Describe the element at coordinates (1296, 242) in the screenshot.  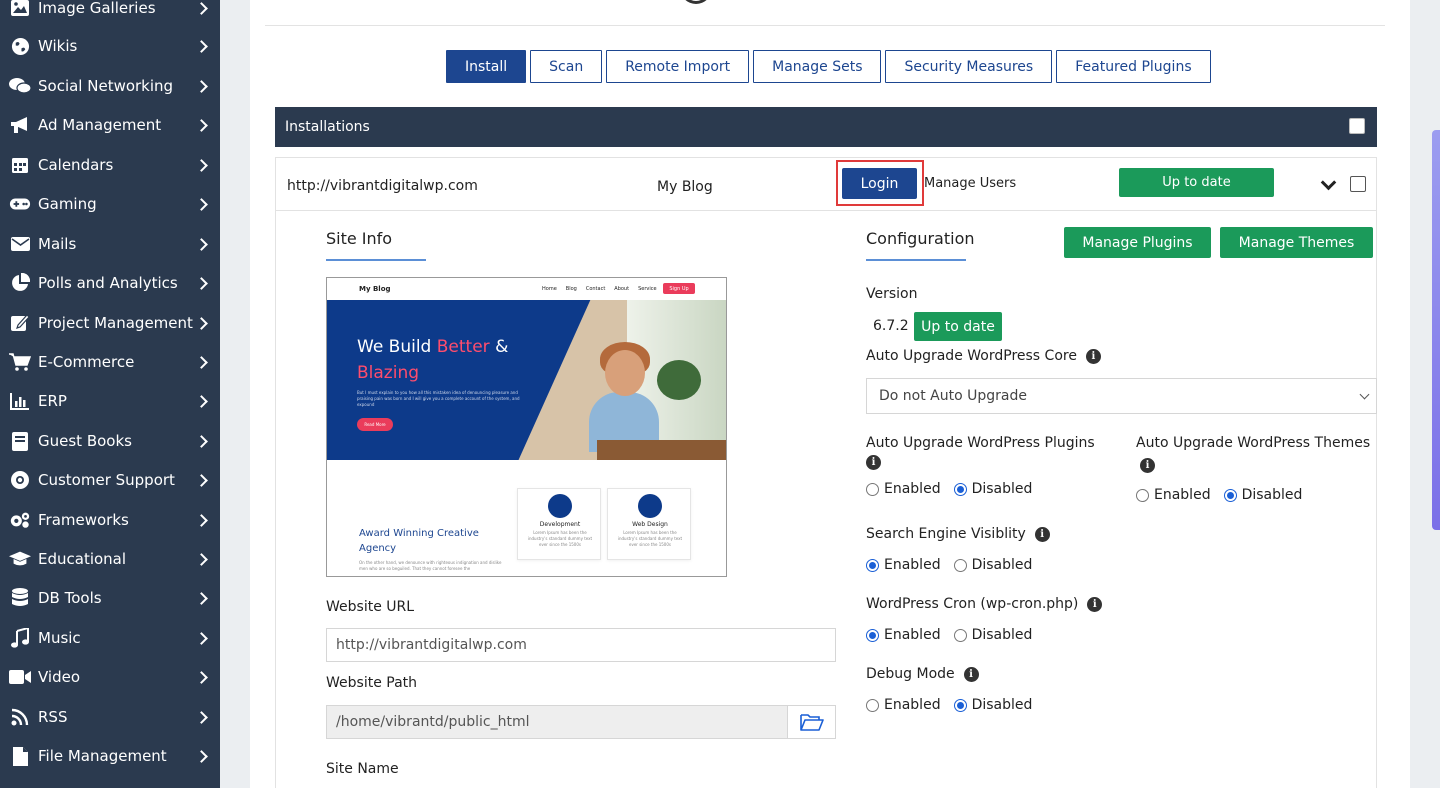
I see `manage-themes-button: Manage Themes` at that location.